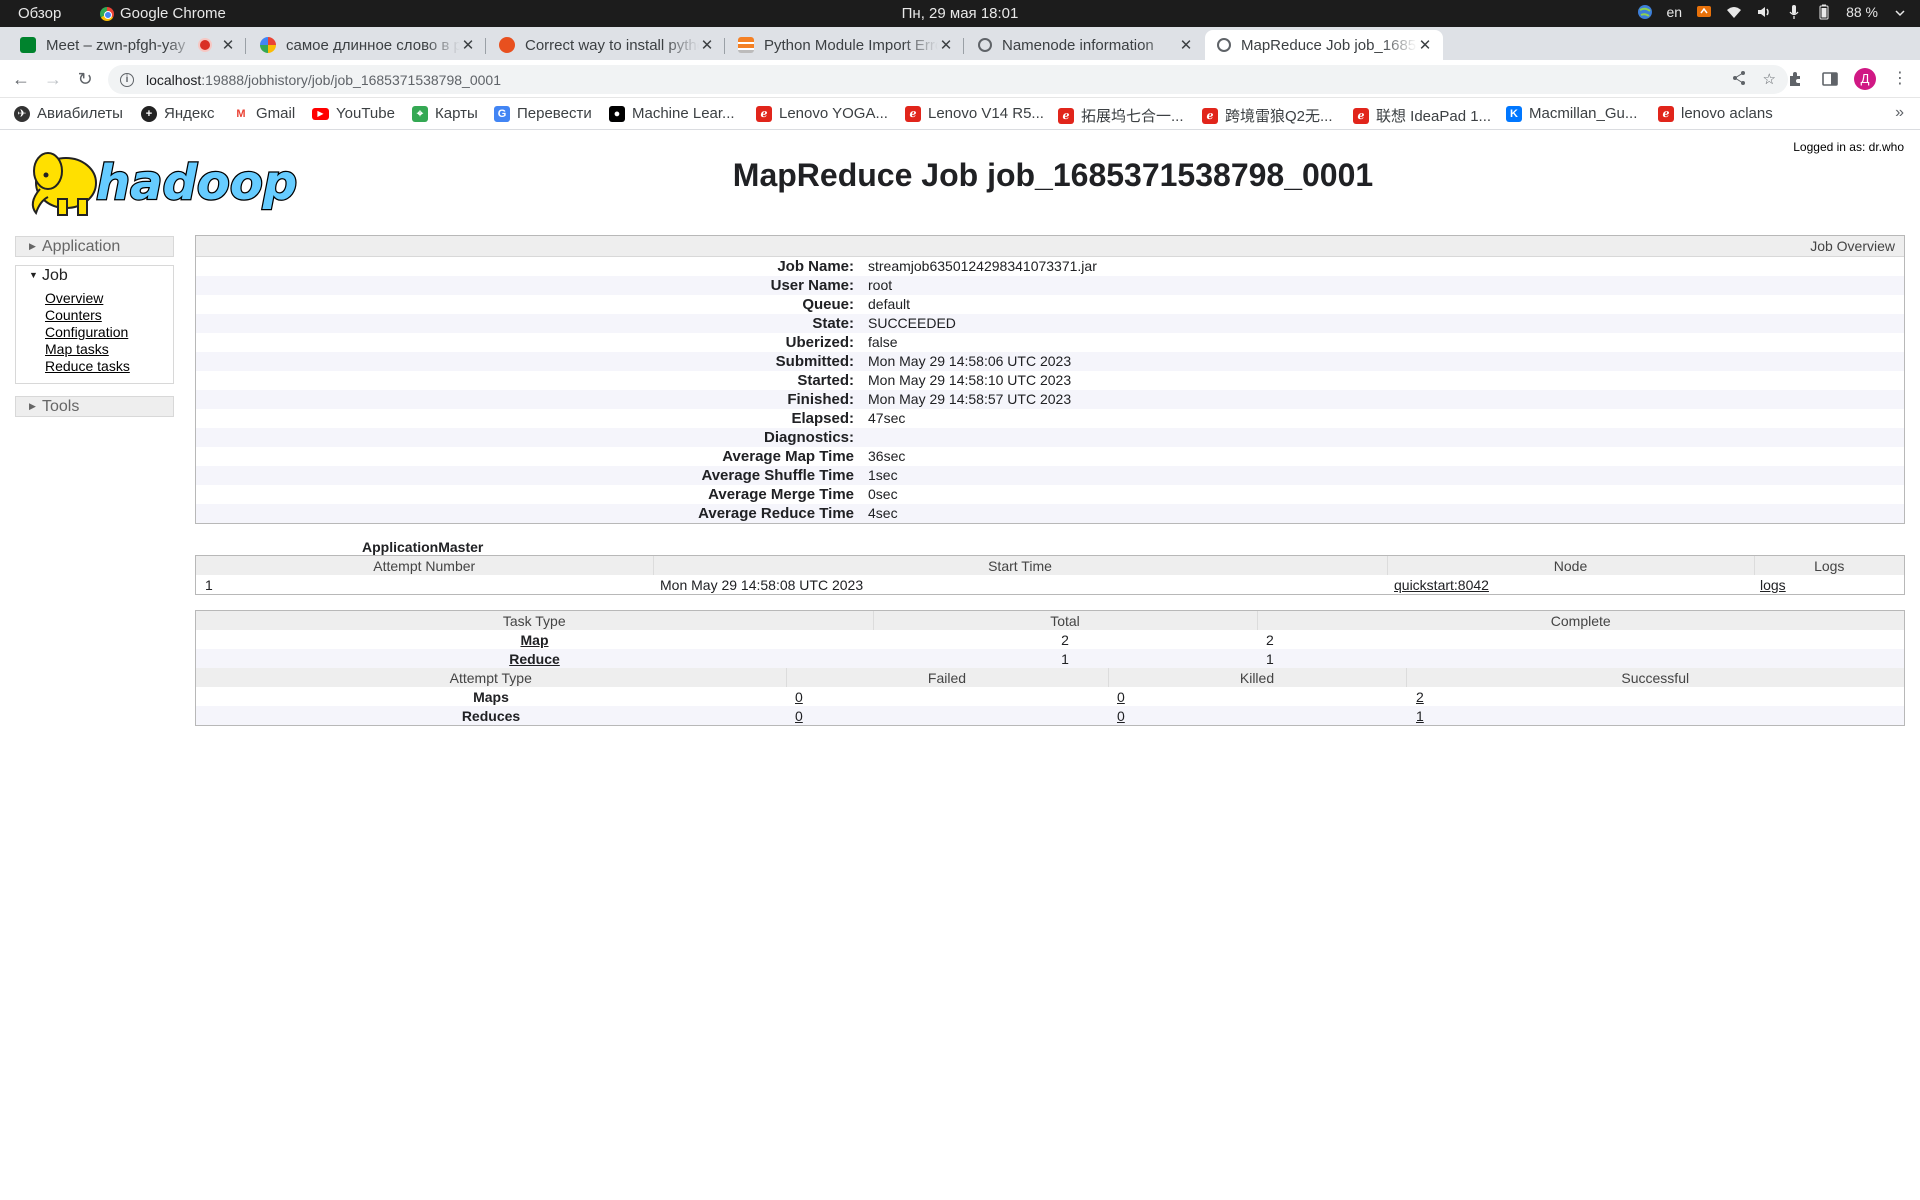 The height and width of the screenshot is (1200, 1920). I want to click on overview-value: 0sec, so click(883, 494).